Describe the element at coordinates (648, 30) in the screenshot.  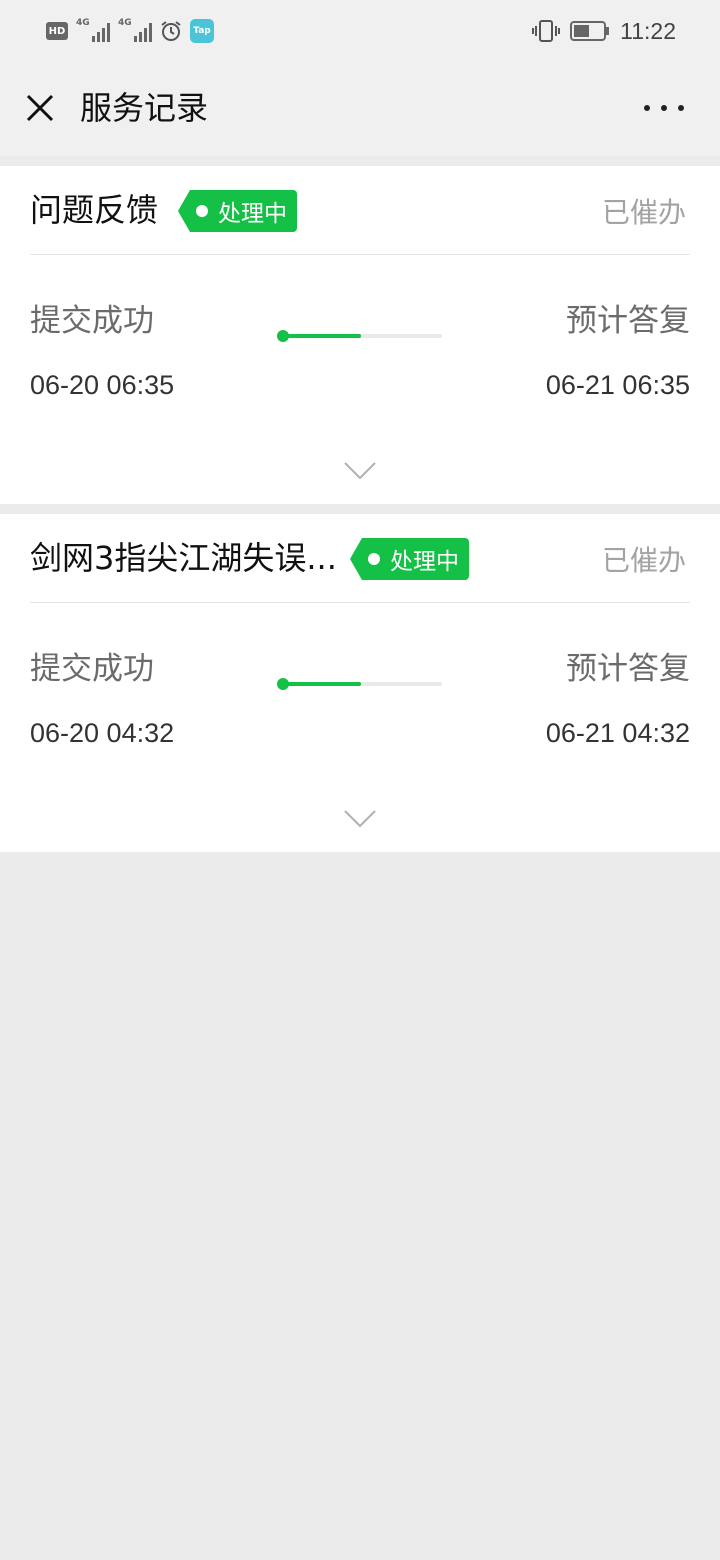
I see `clock: 11:22` at that location.